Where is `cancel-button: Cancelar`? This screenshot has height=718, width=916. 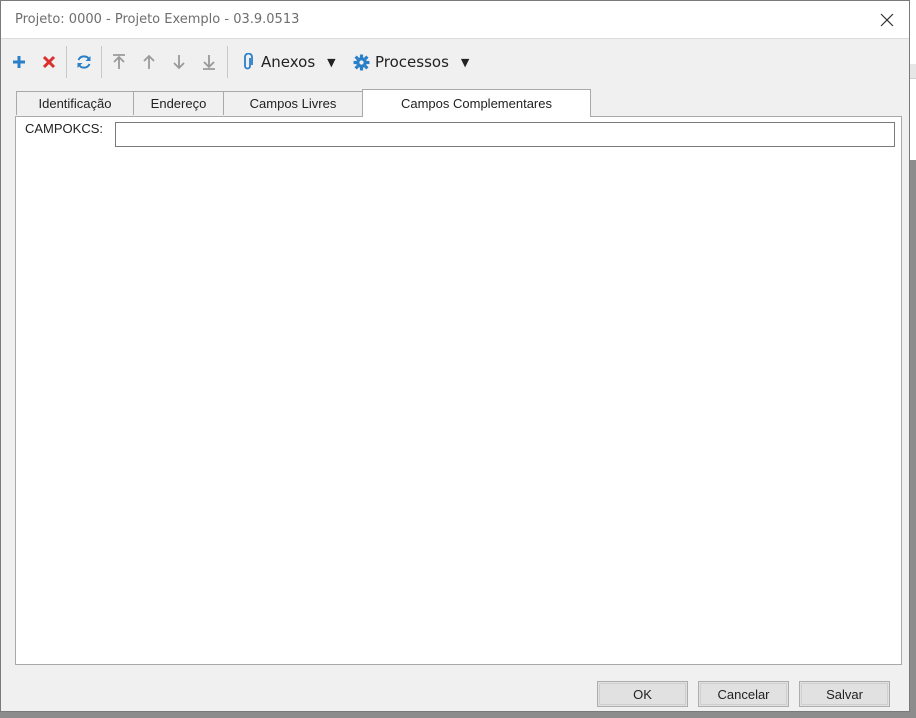 cancel-button: Cancelar is located at coordinates (743, 694).